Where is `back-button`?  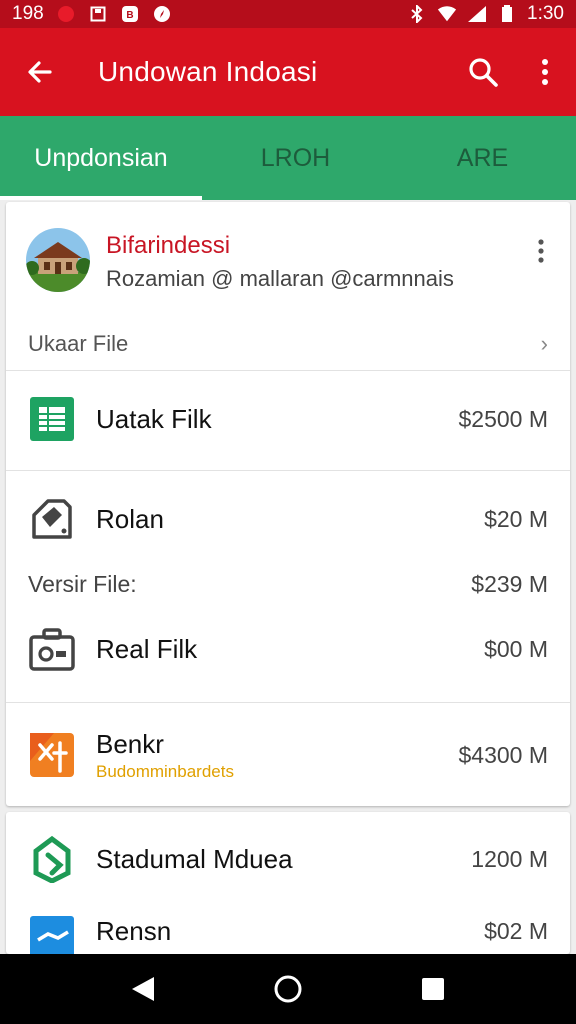 back-button is located at coordinates (40, 72).